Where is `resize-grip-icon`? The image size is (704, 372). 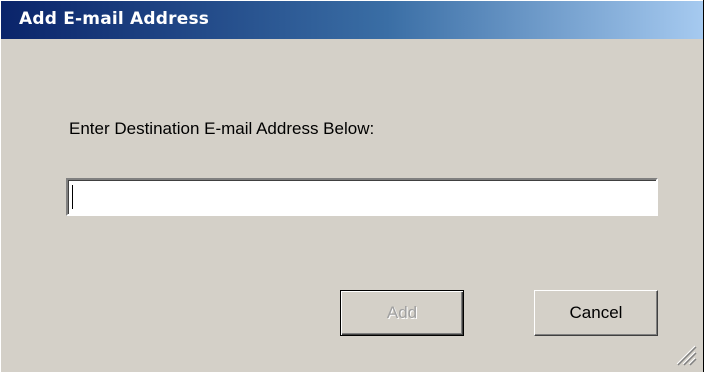
resize-grip-icon is located at coordinates (685, 354).